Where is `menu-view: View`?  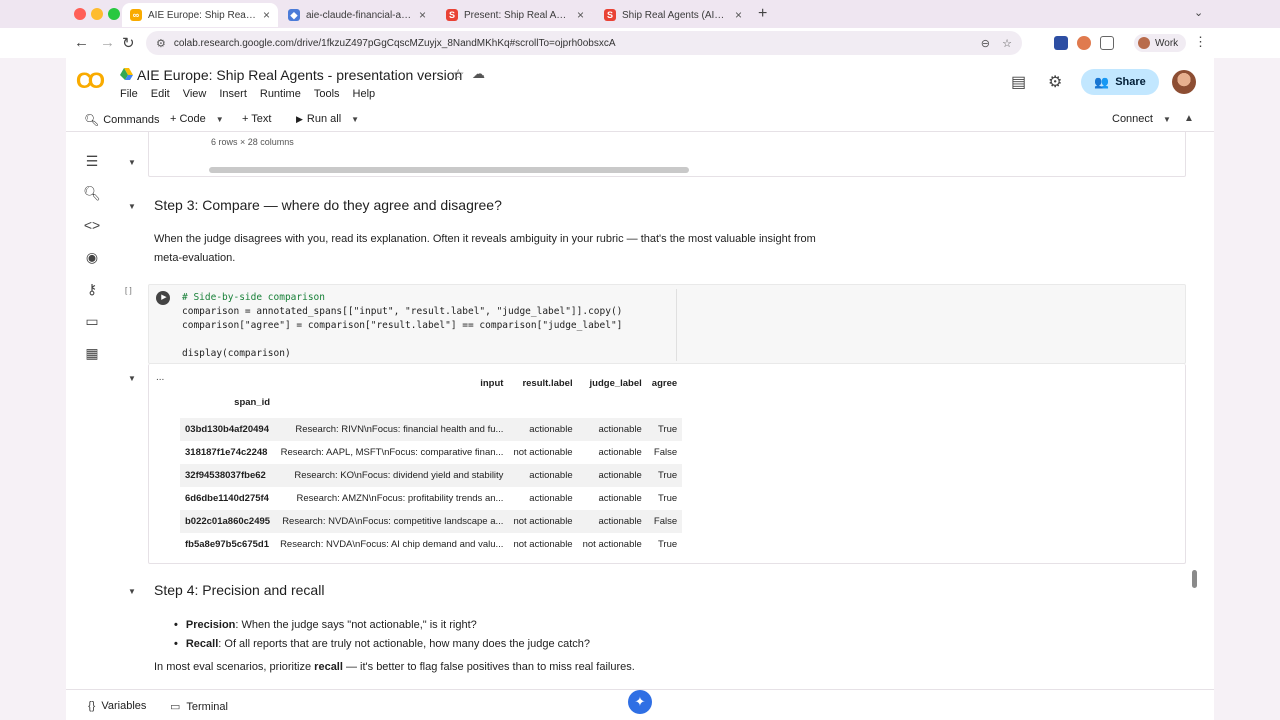
menu-view: View is located at coordinates (195, 94).